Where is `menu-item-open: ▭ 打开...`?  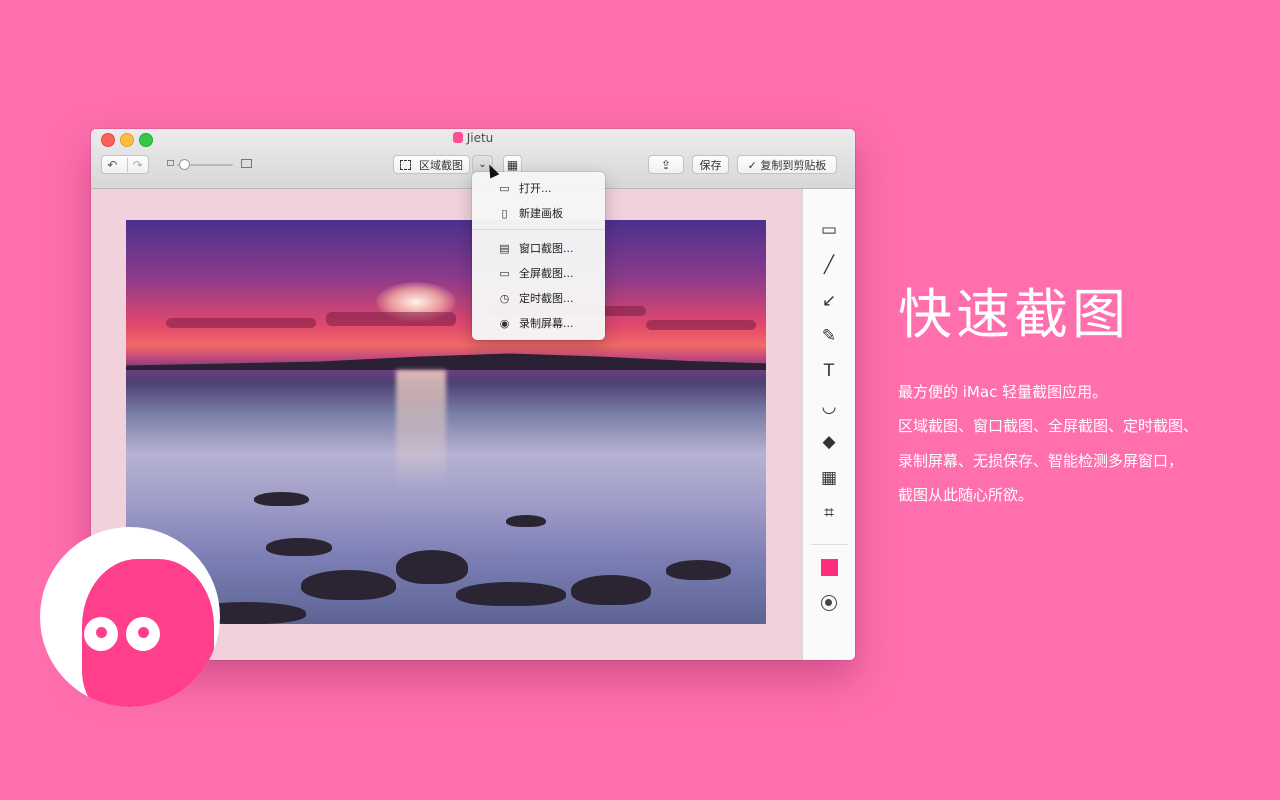 menu-item-open: ▭ 打开... is located at coordinates (538, 188).